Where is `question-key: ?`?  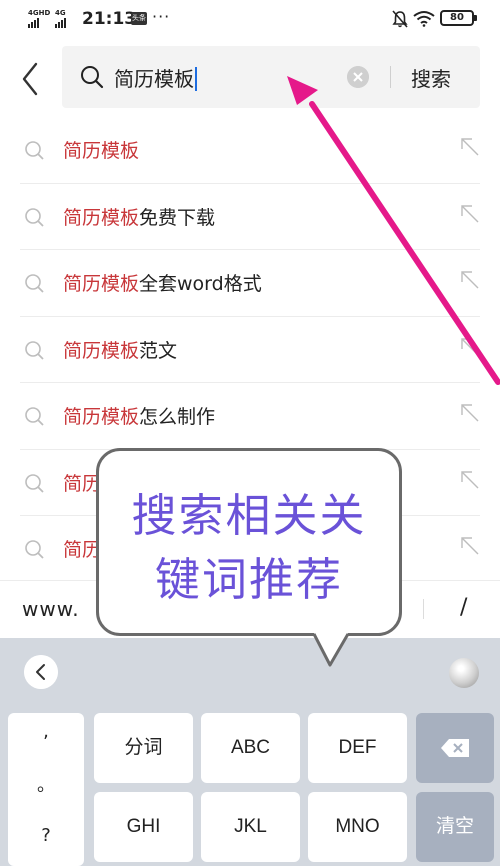
question-key: ? is located at coordinates (46, 835).